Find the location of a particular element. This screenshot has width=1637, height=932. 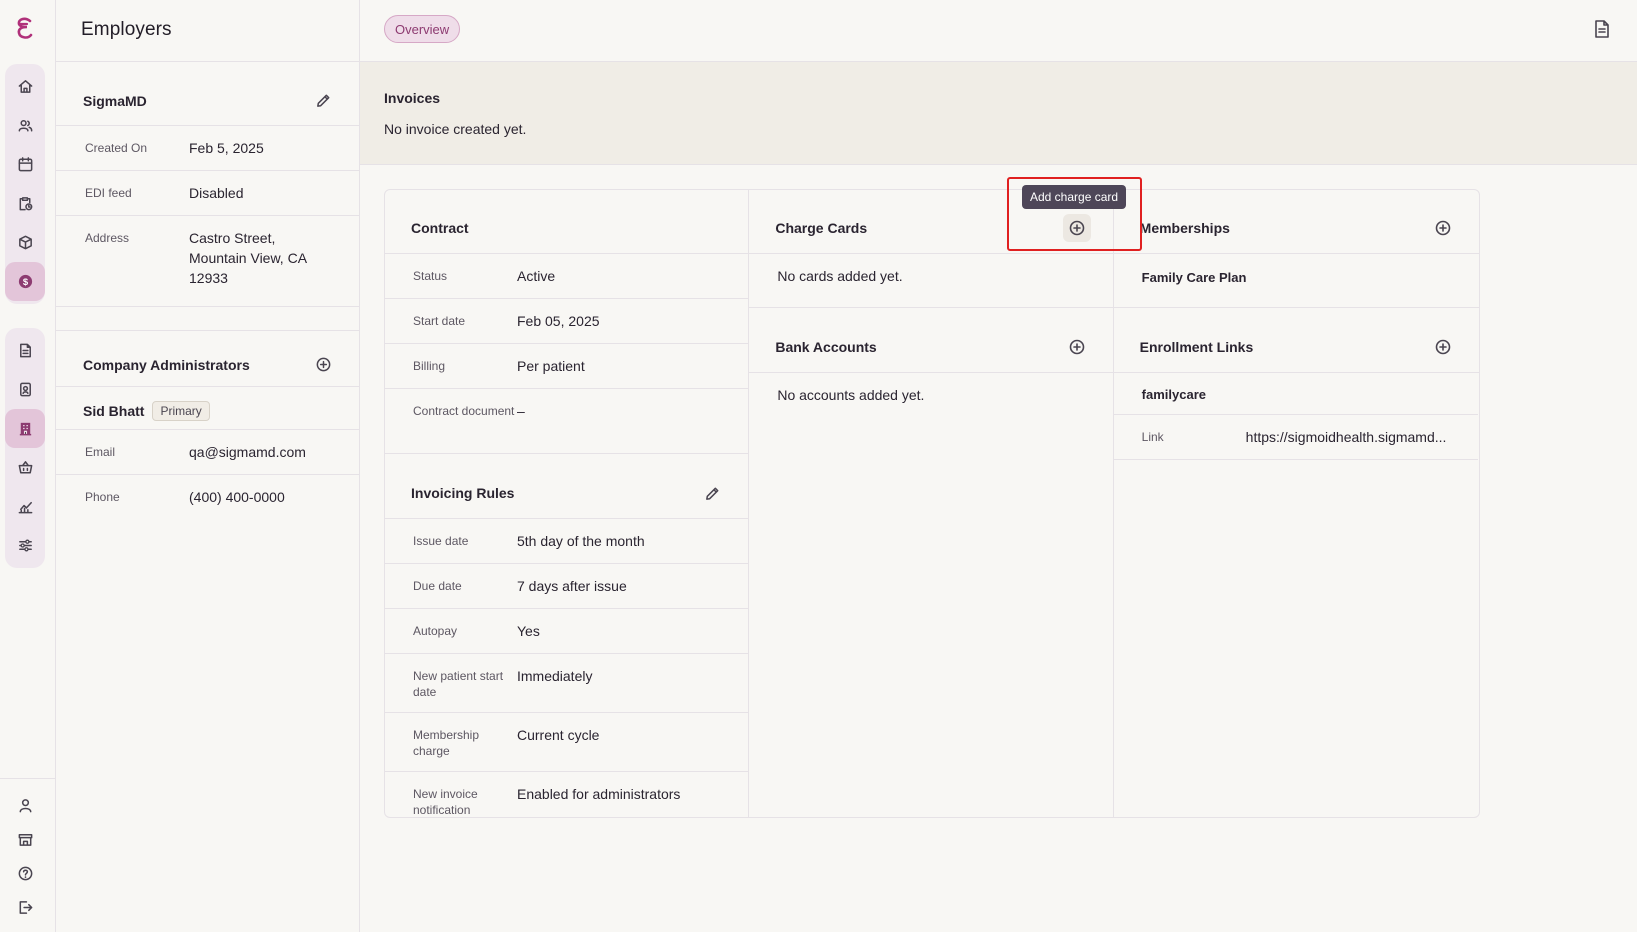

nav-shop is located at coordinates (25, 467).